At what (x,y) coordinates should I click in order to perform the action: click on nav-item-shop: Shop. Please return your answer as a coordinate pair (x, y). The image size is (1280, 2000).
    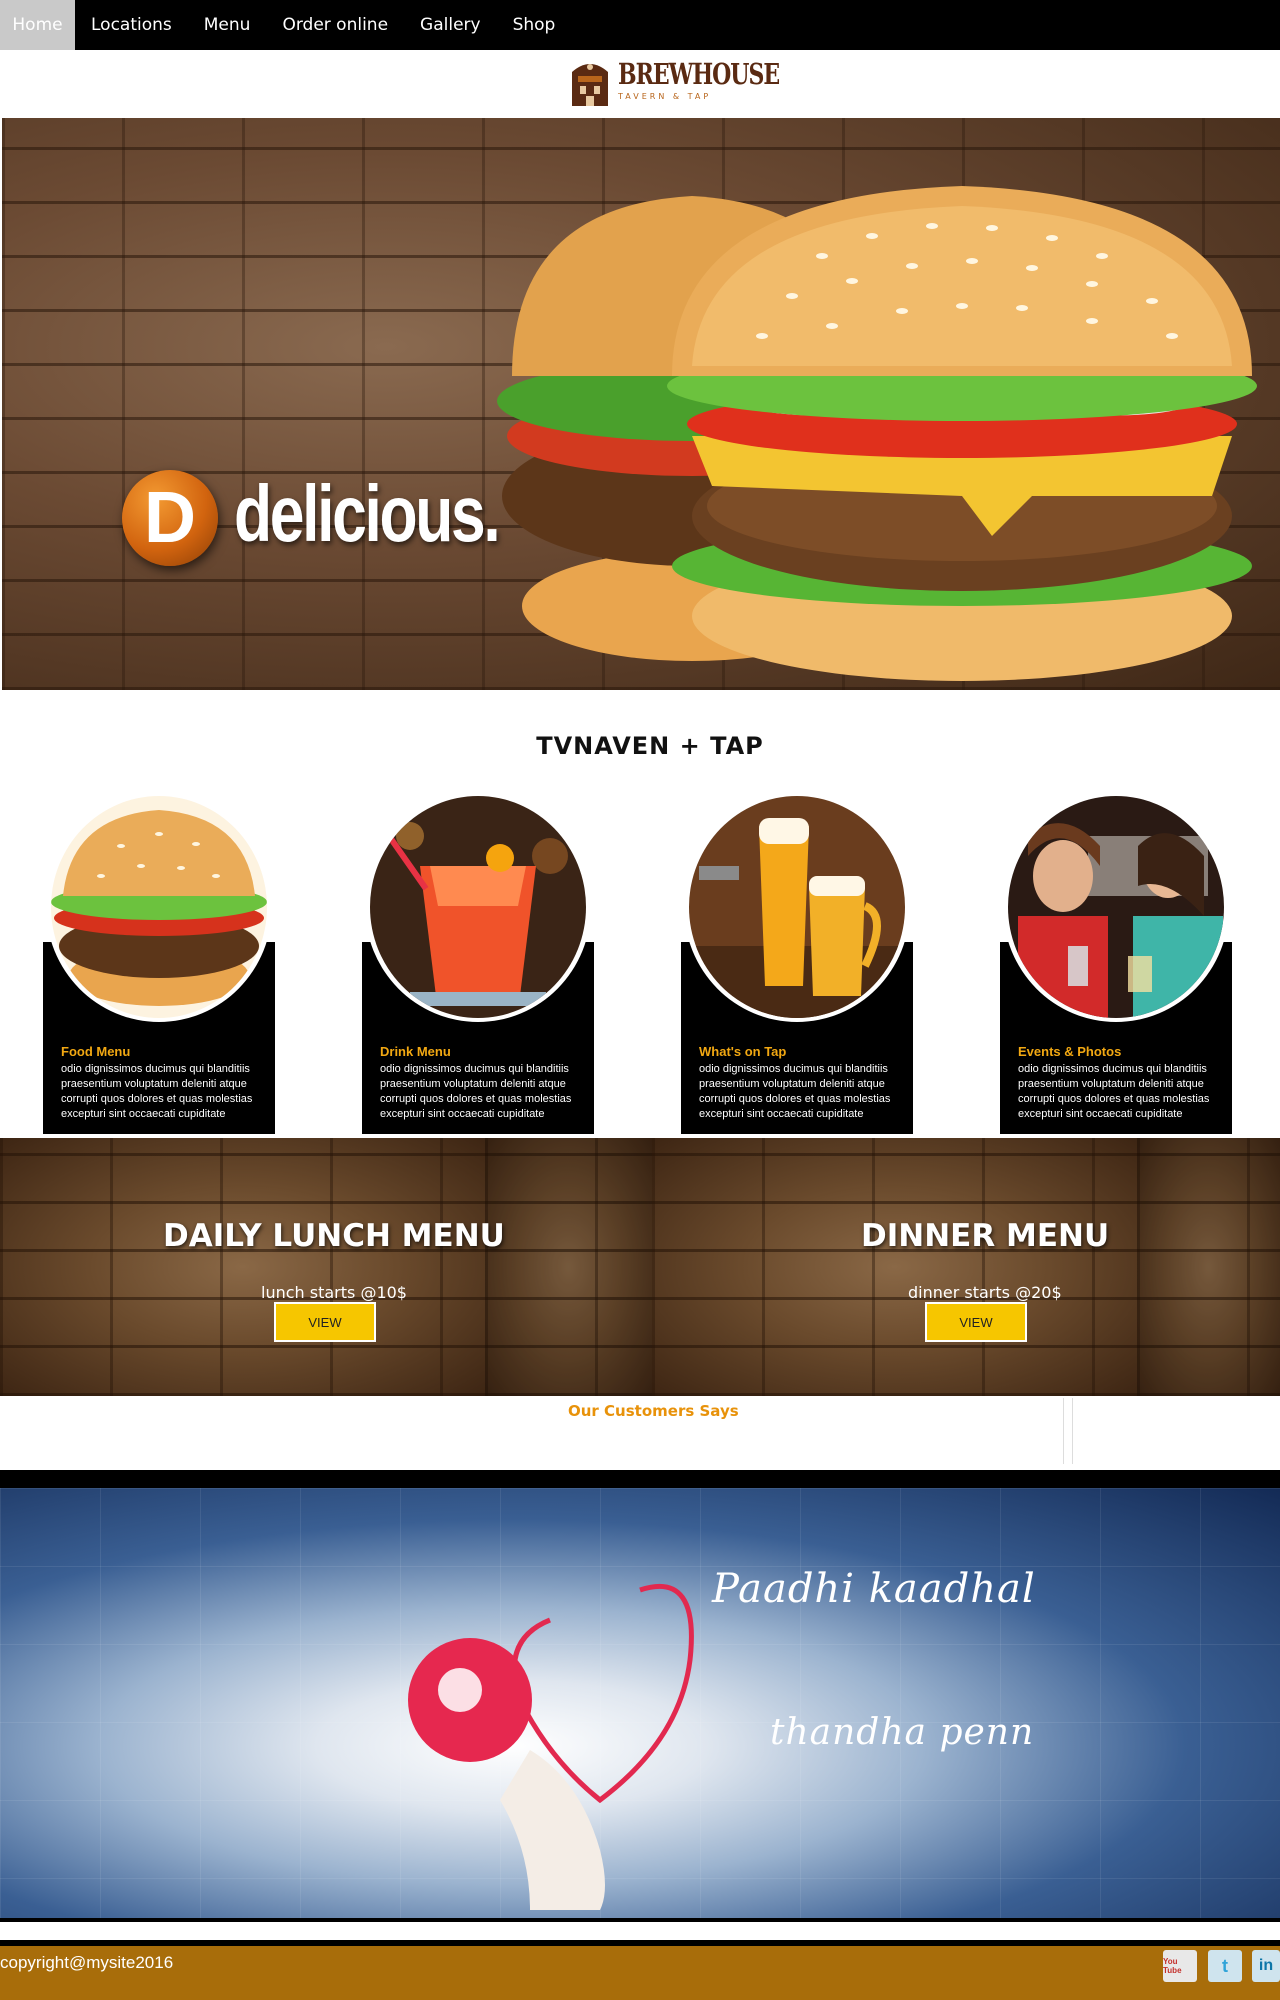
    Looking at the image, I should click on (534, 25).